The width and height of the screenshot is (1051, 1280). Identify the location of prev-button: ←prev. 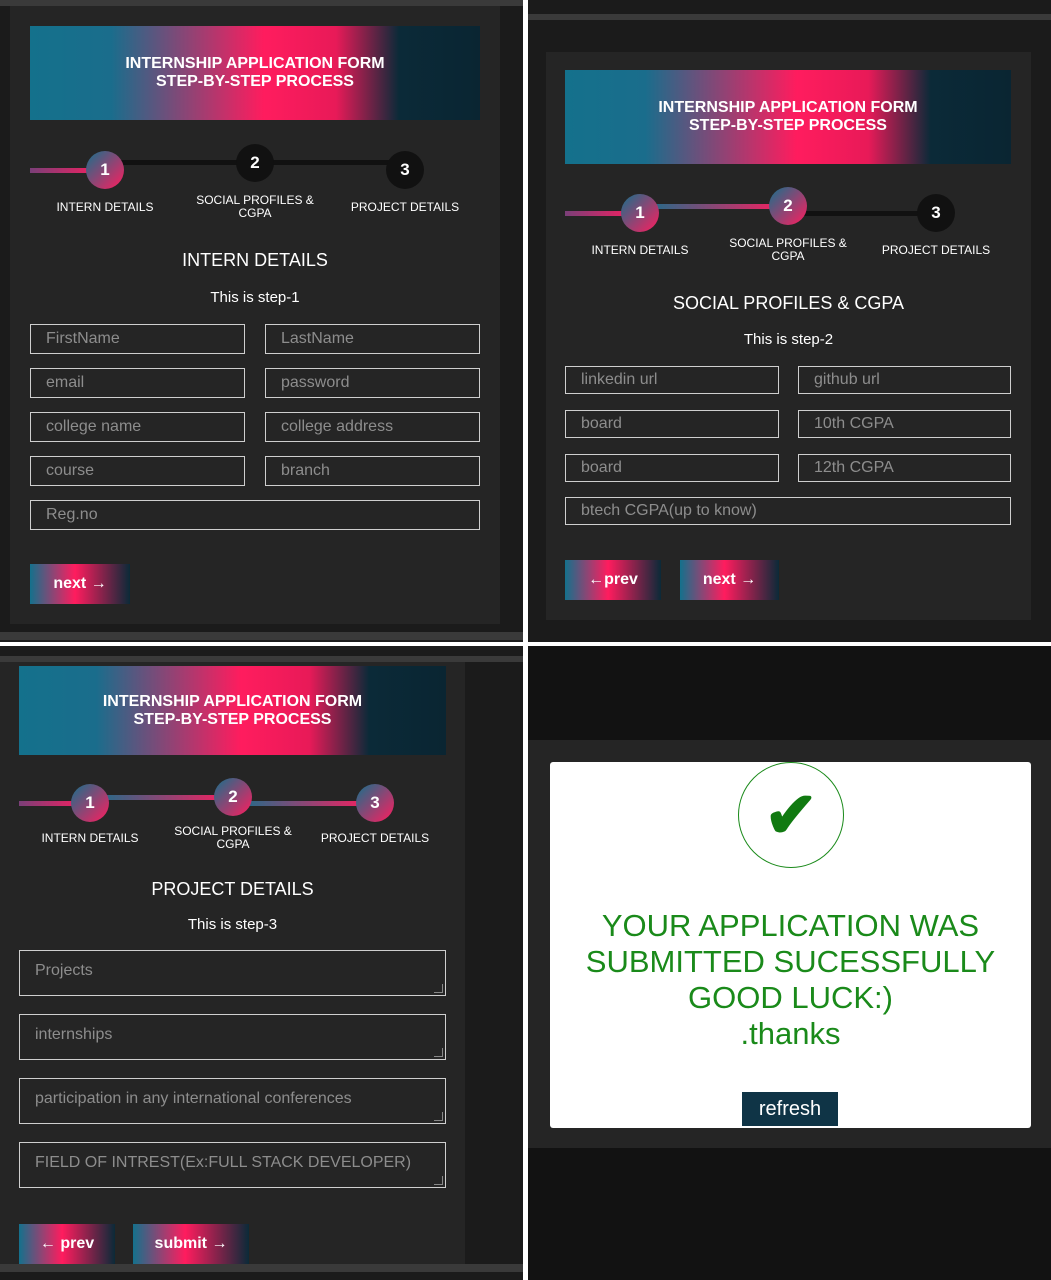
(613, 580).